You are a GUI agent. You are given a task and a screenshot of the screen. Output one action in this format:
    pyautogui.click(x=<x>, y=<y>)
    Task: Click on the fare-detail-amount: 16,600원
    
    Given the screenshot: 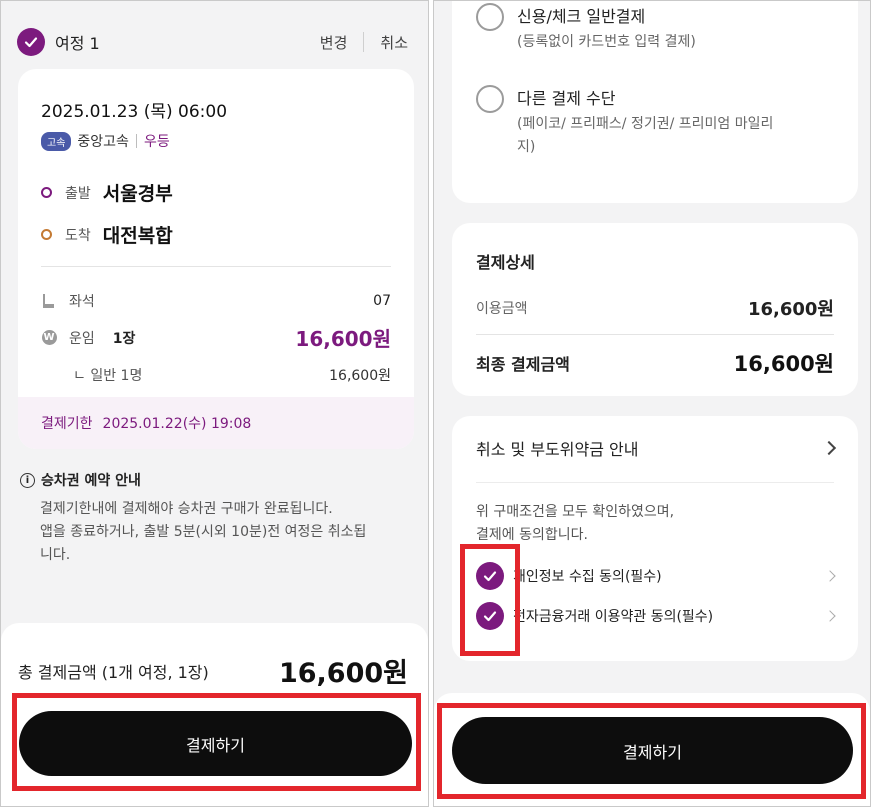 What is the action you would take?
    pyautogui.click(x=360, y=376)
    